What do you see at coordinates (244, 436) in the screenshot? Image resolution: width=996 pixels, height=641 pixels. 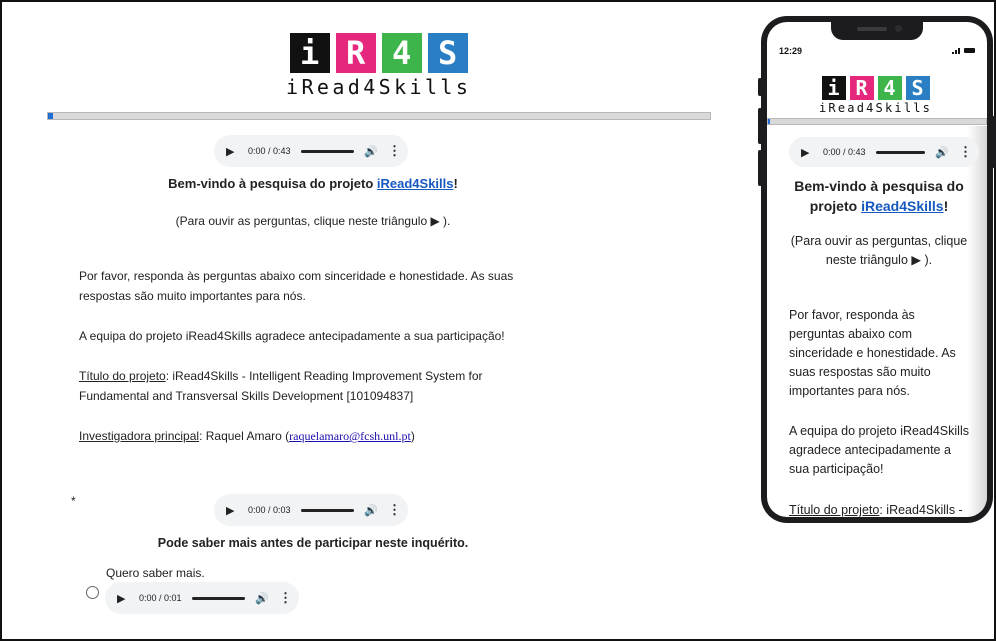 I see `investigator-name: : Raquel Amaro (` at bounding box center [244, 436].